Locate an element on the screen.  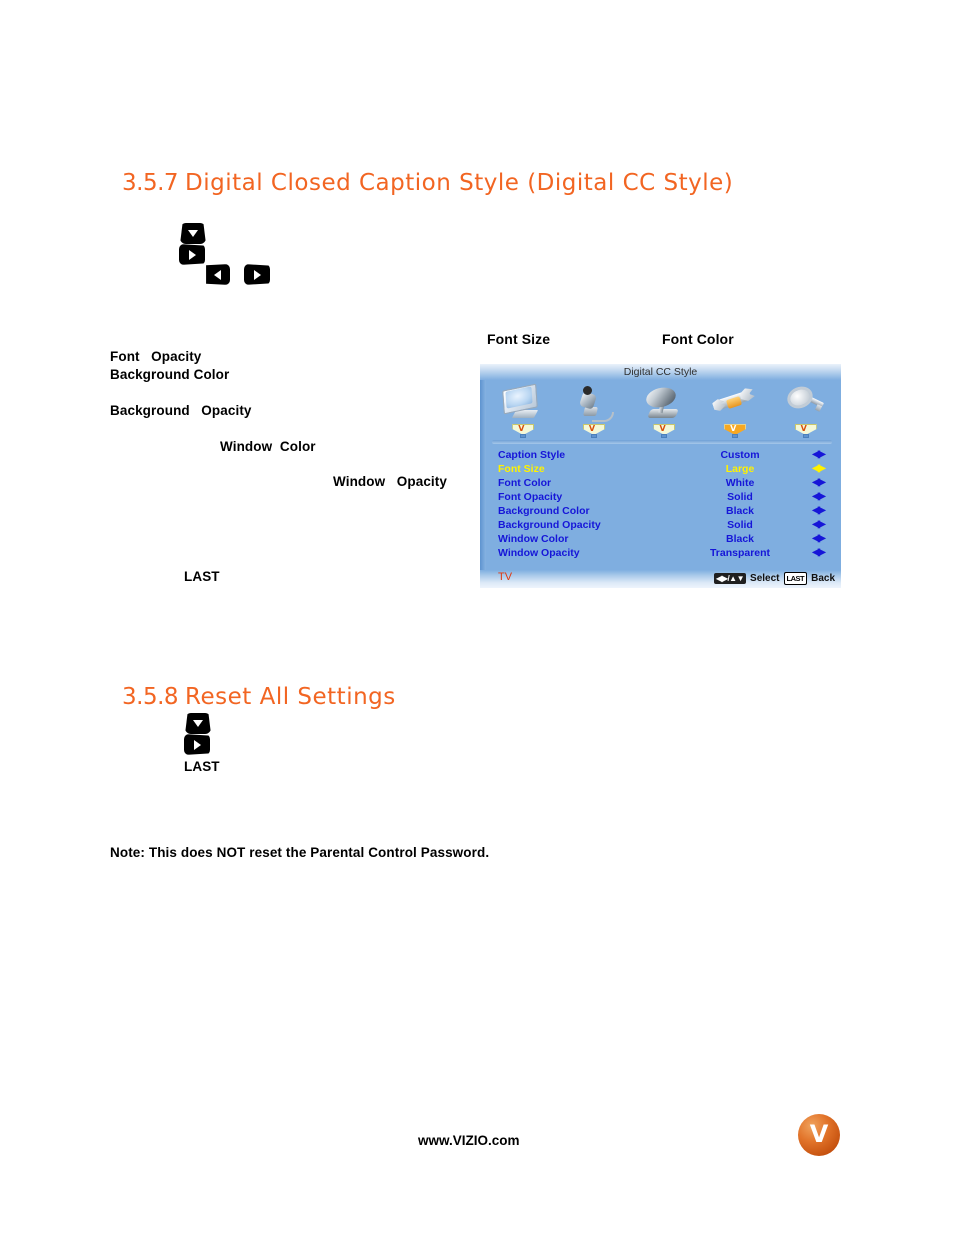
back-hint-label: Back is located at coordinates (823, 578).